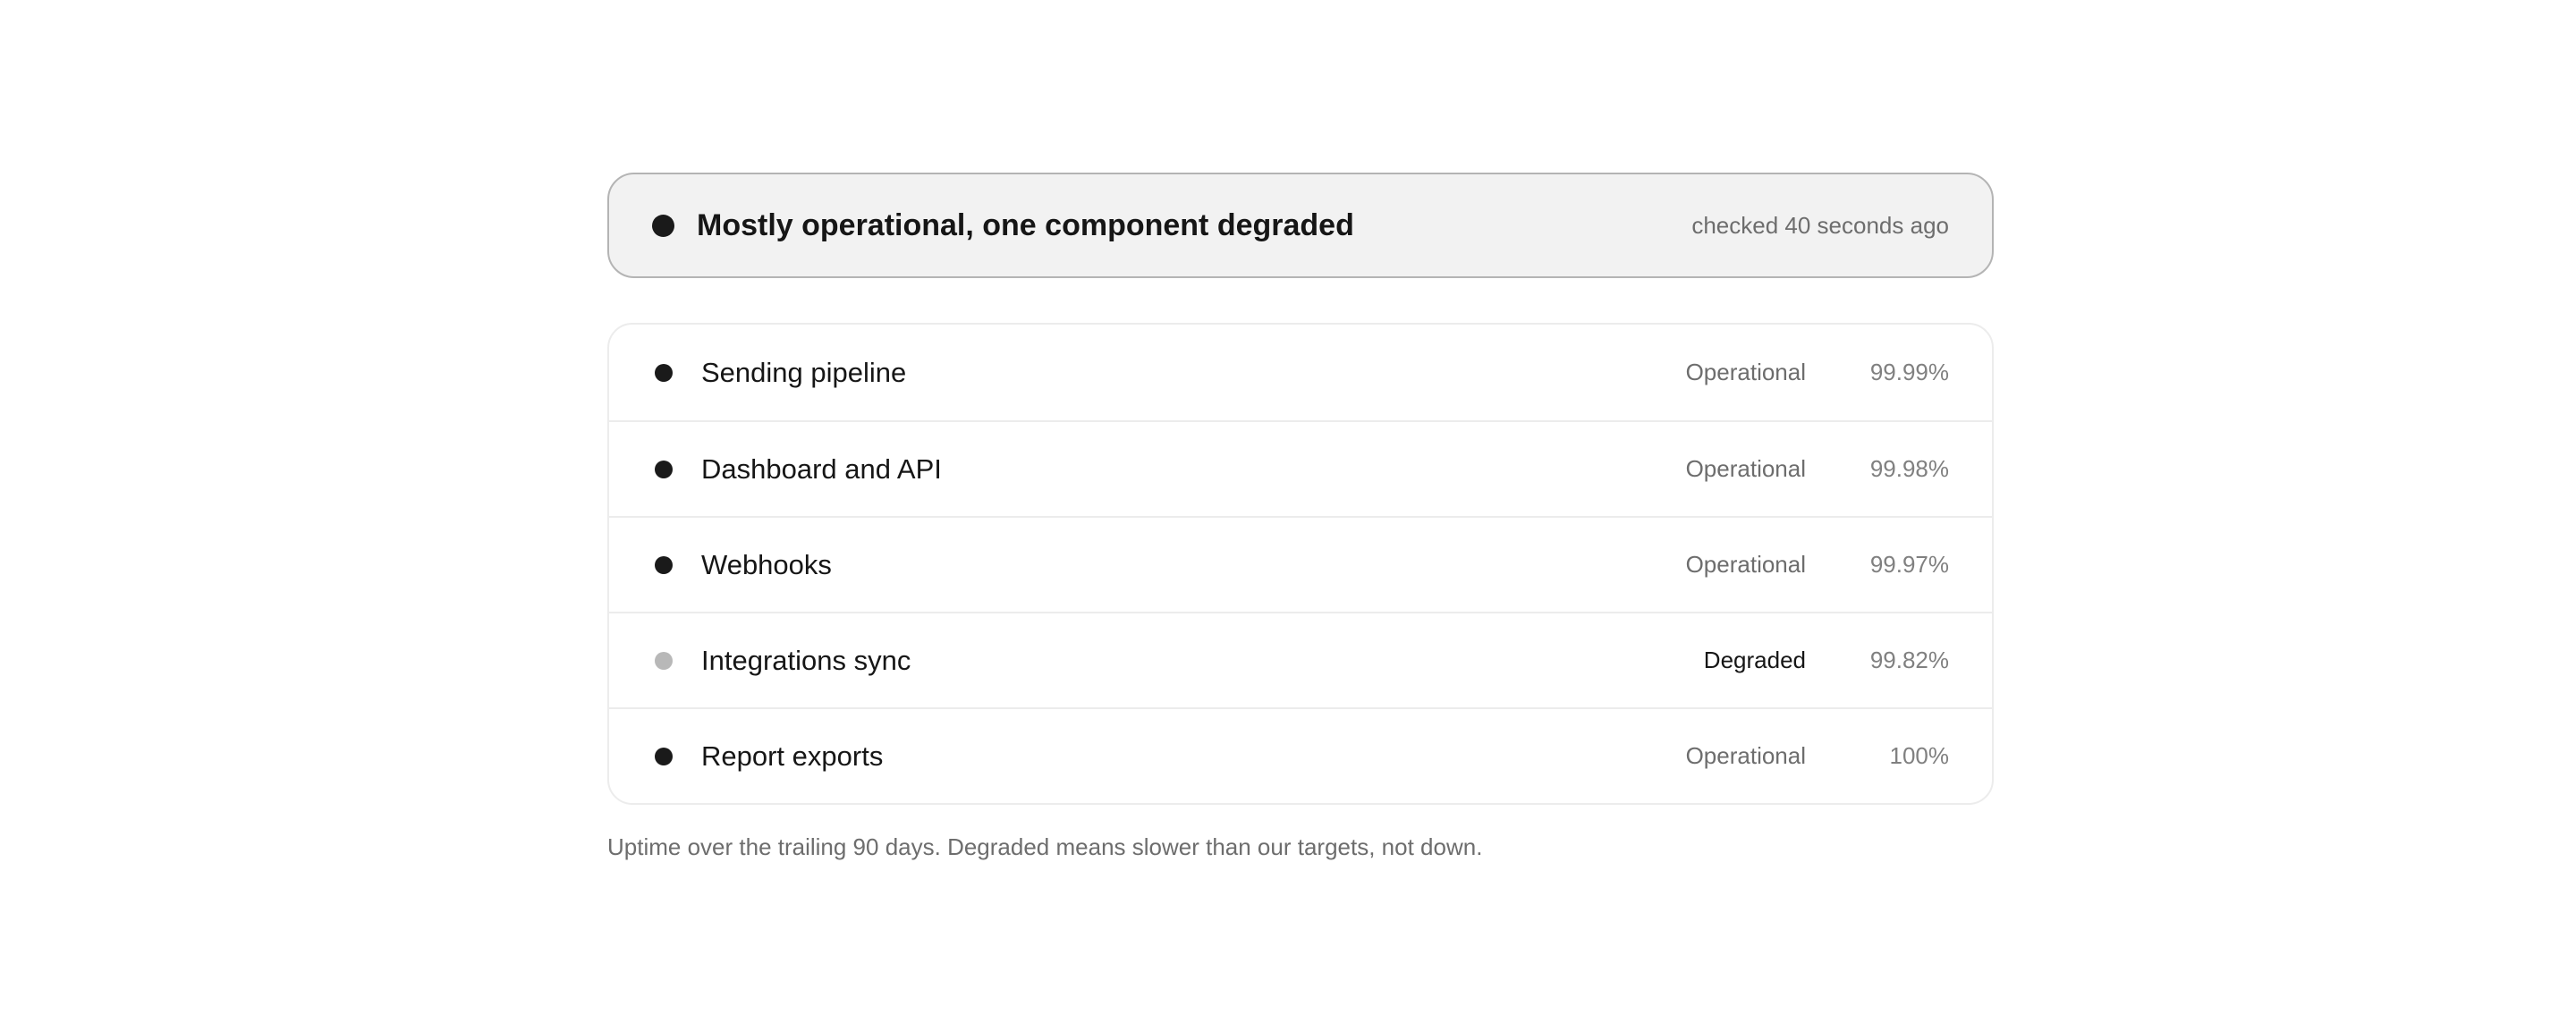  I want to click on component-uptime: 99.99%, so click(1909, 372).